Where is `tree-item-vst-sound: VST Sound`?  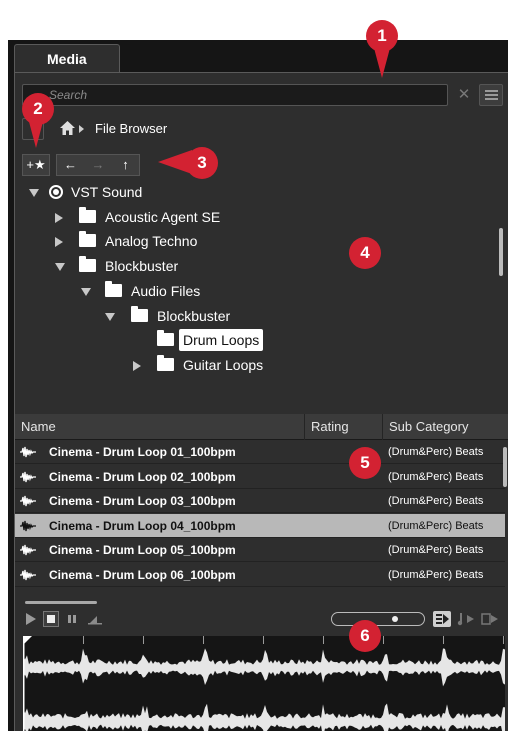
tree-item-vst-sound: VST Sound is located at coordinates (250, 192).